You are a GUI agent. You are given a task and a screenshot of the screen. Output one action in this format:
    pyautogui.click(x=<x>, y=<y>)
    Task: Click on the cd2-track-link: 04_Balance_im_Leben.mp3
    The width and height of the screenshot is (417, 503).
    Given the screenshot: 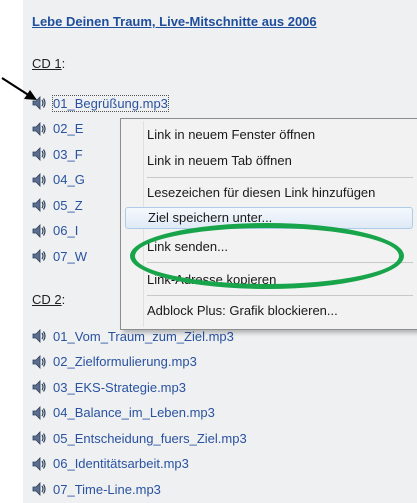 What is the action you would take?
    pyautogui.click(x=123, y=413)
    